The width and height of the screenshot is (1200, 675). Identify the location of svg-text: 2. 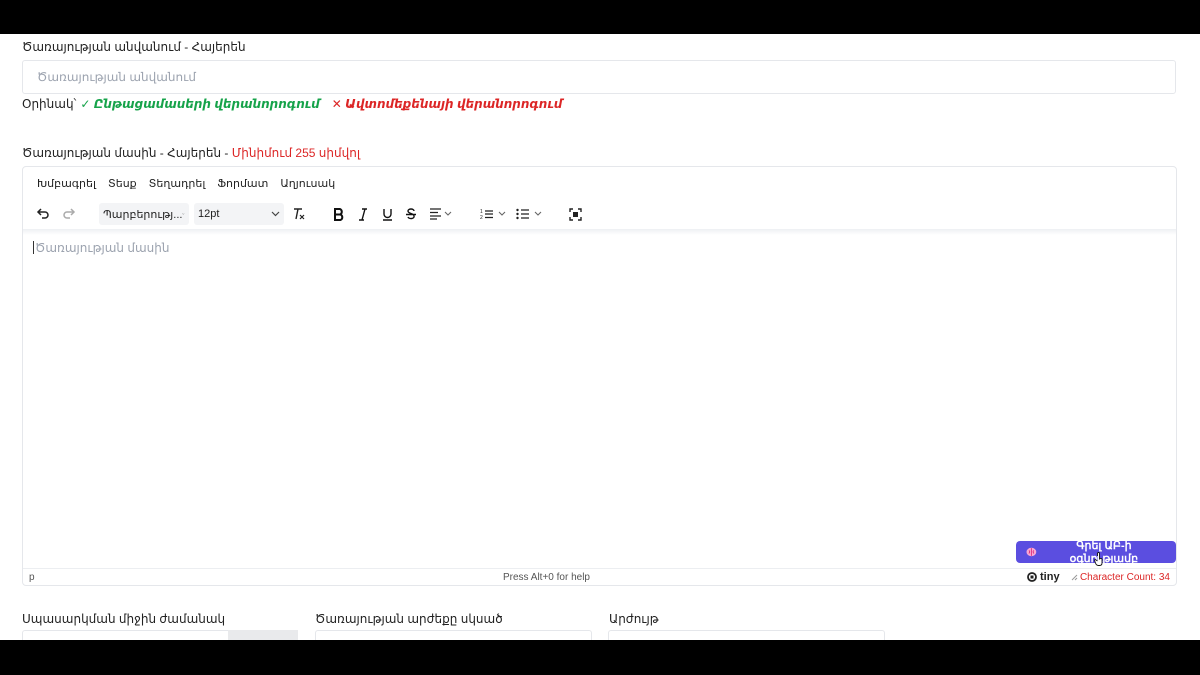
(481, 217).